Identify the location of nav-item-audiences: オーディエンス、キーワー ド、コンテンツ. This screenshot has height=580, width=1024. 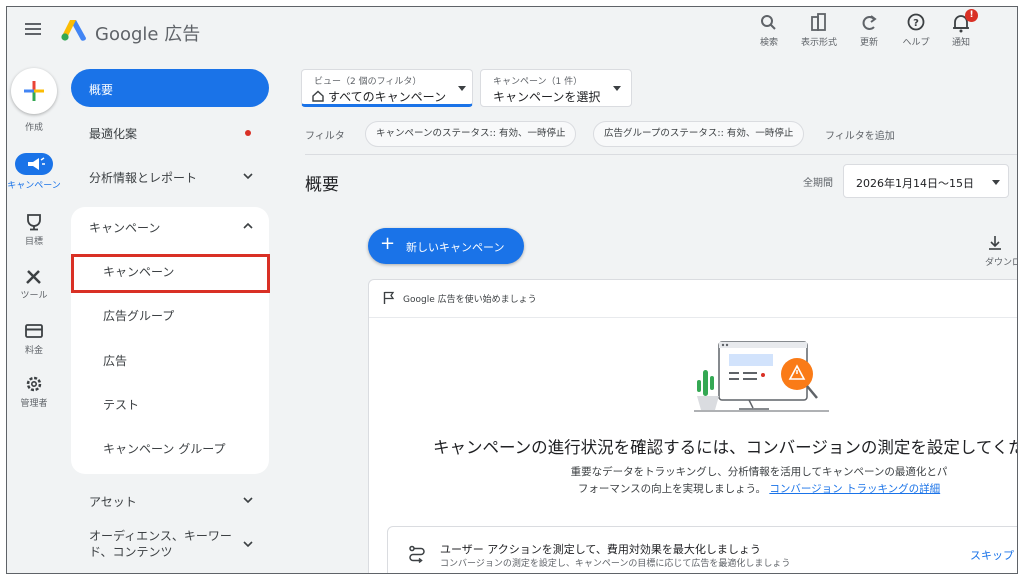
(170, 544).